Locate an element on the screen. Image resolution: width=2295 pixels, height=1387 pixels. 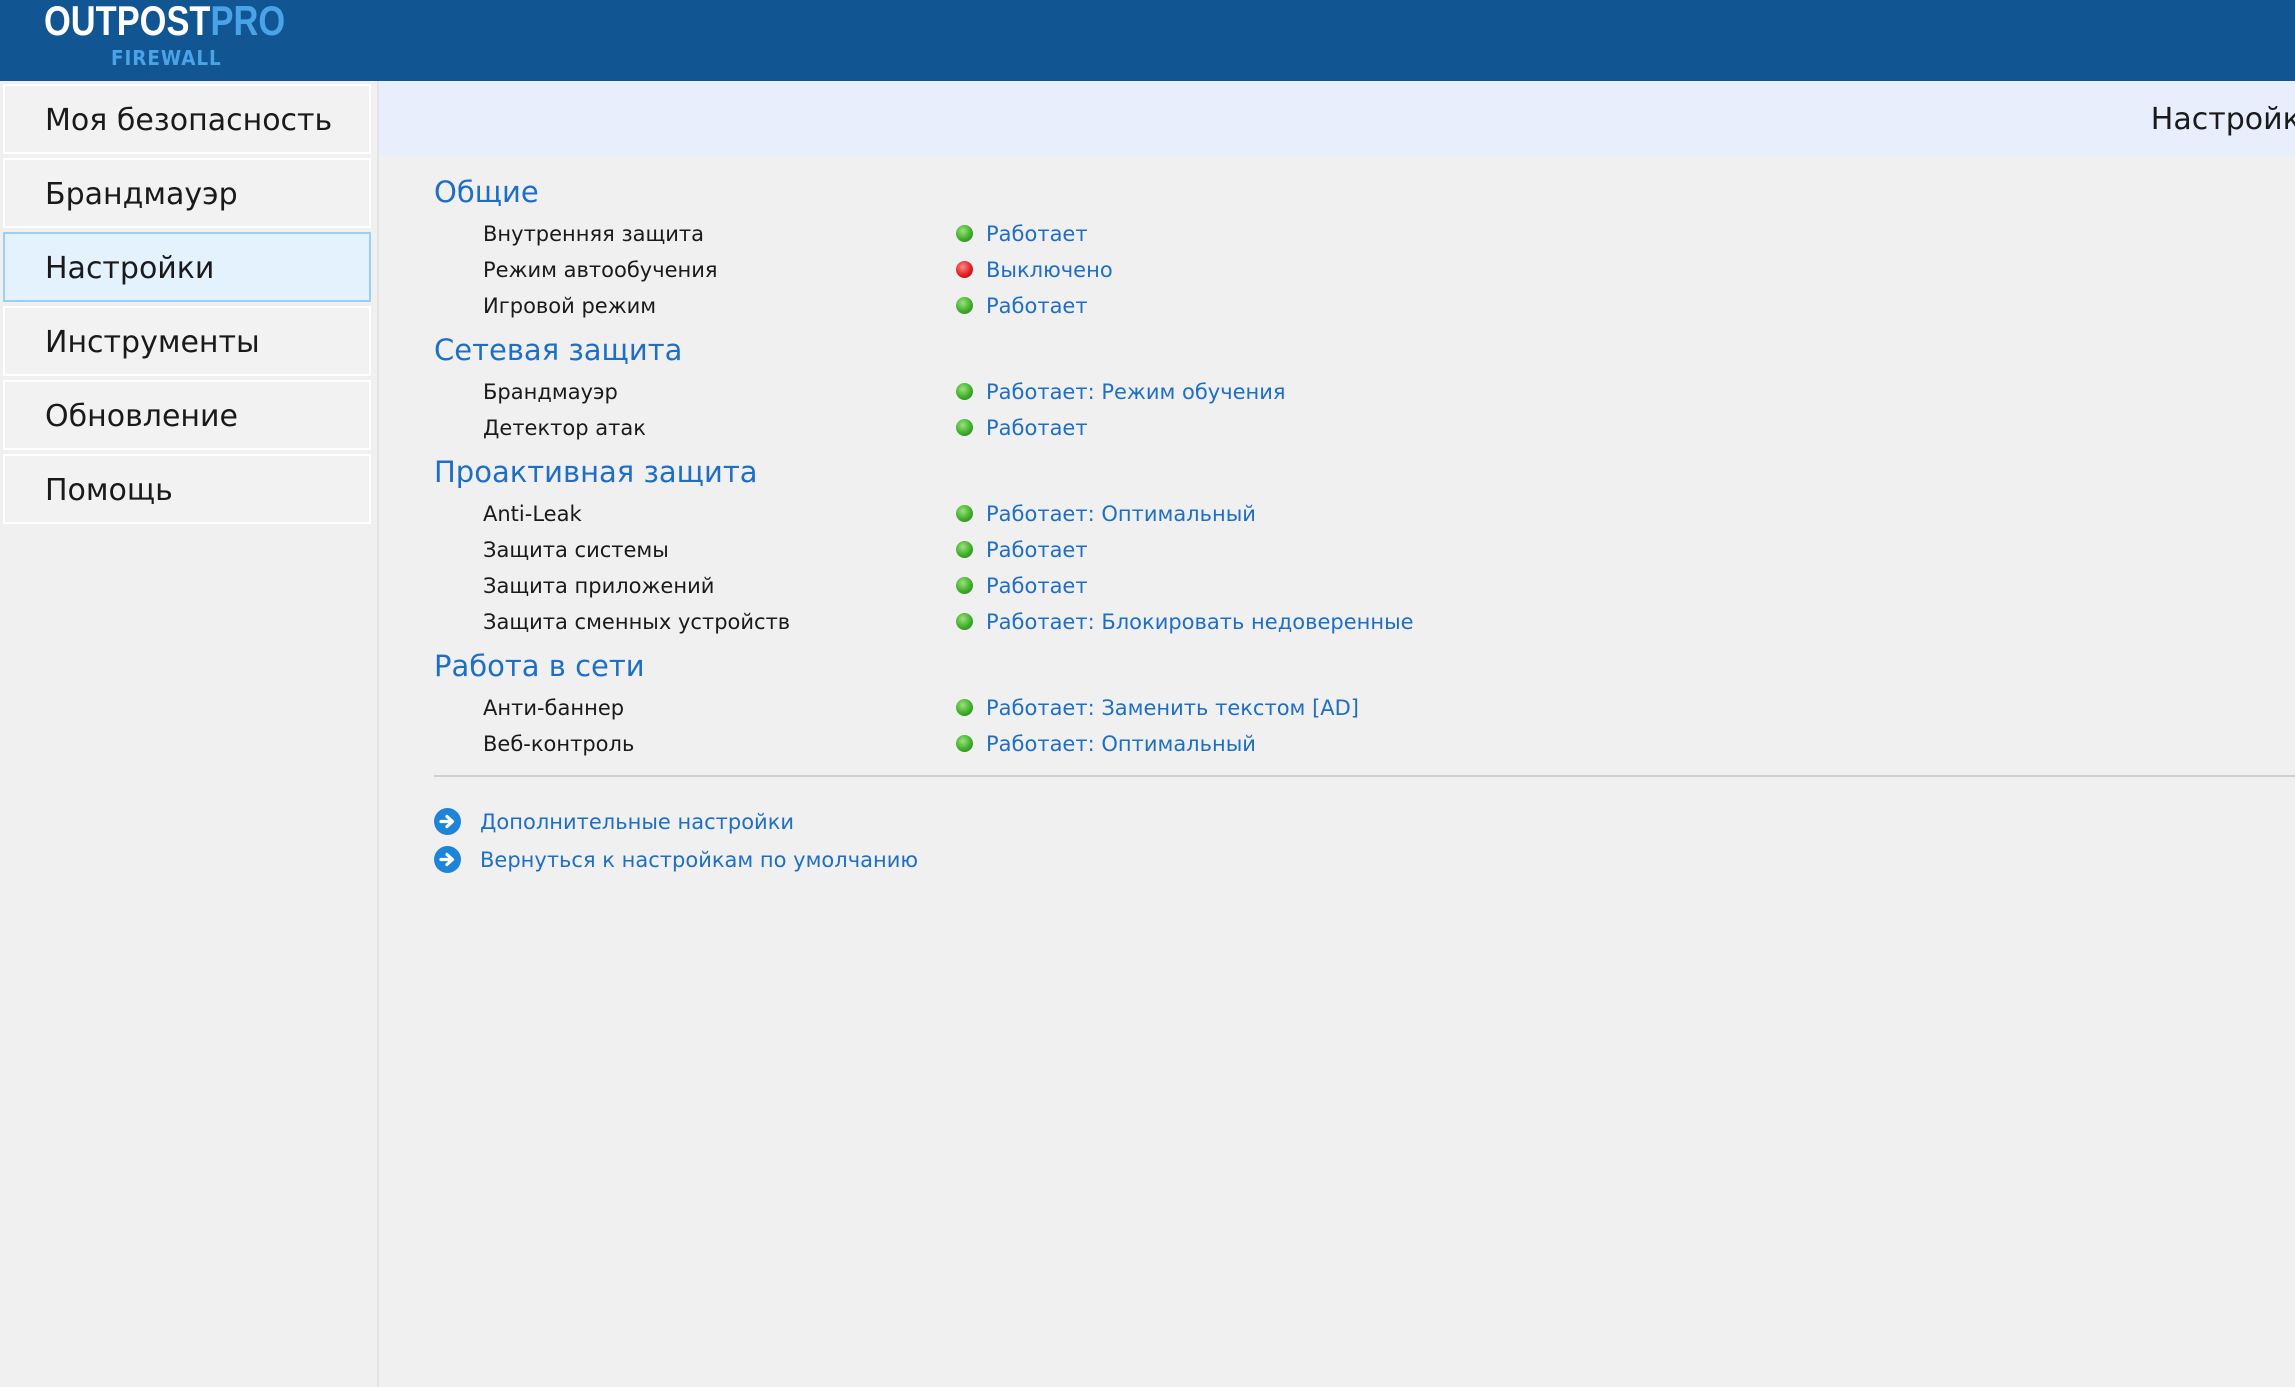
status-red-icon is located at coordinates (964, 269).